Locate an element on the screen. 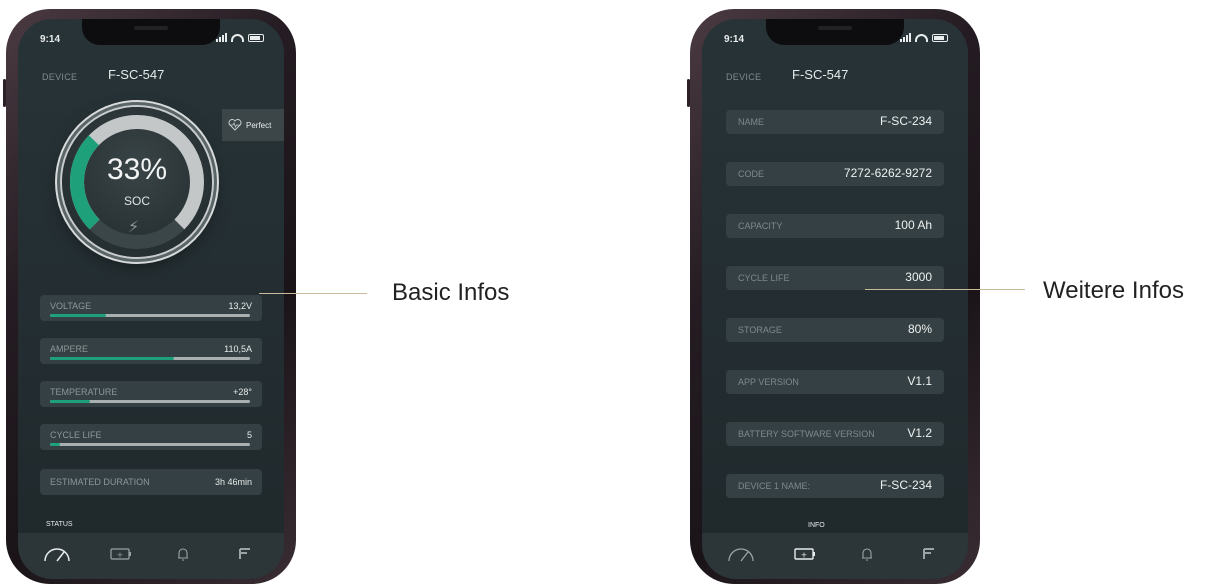 Image resolution: width=1219 pixels, height=584 pixels. row-label: VOLTAGE is located at coordinates (71, 306).